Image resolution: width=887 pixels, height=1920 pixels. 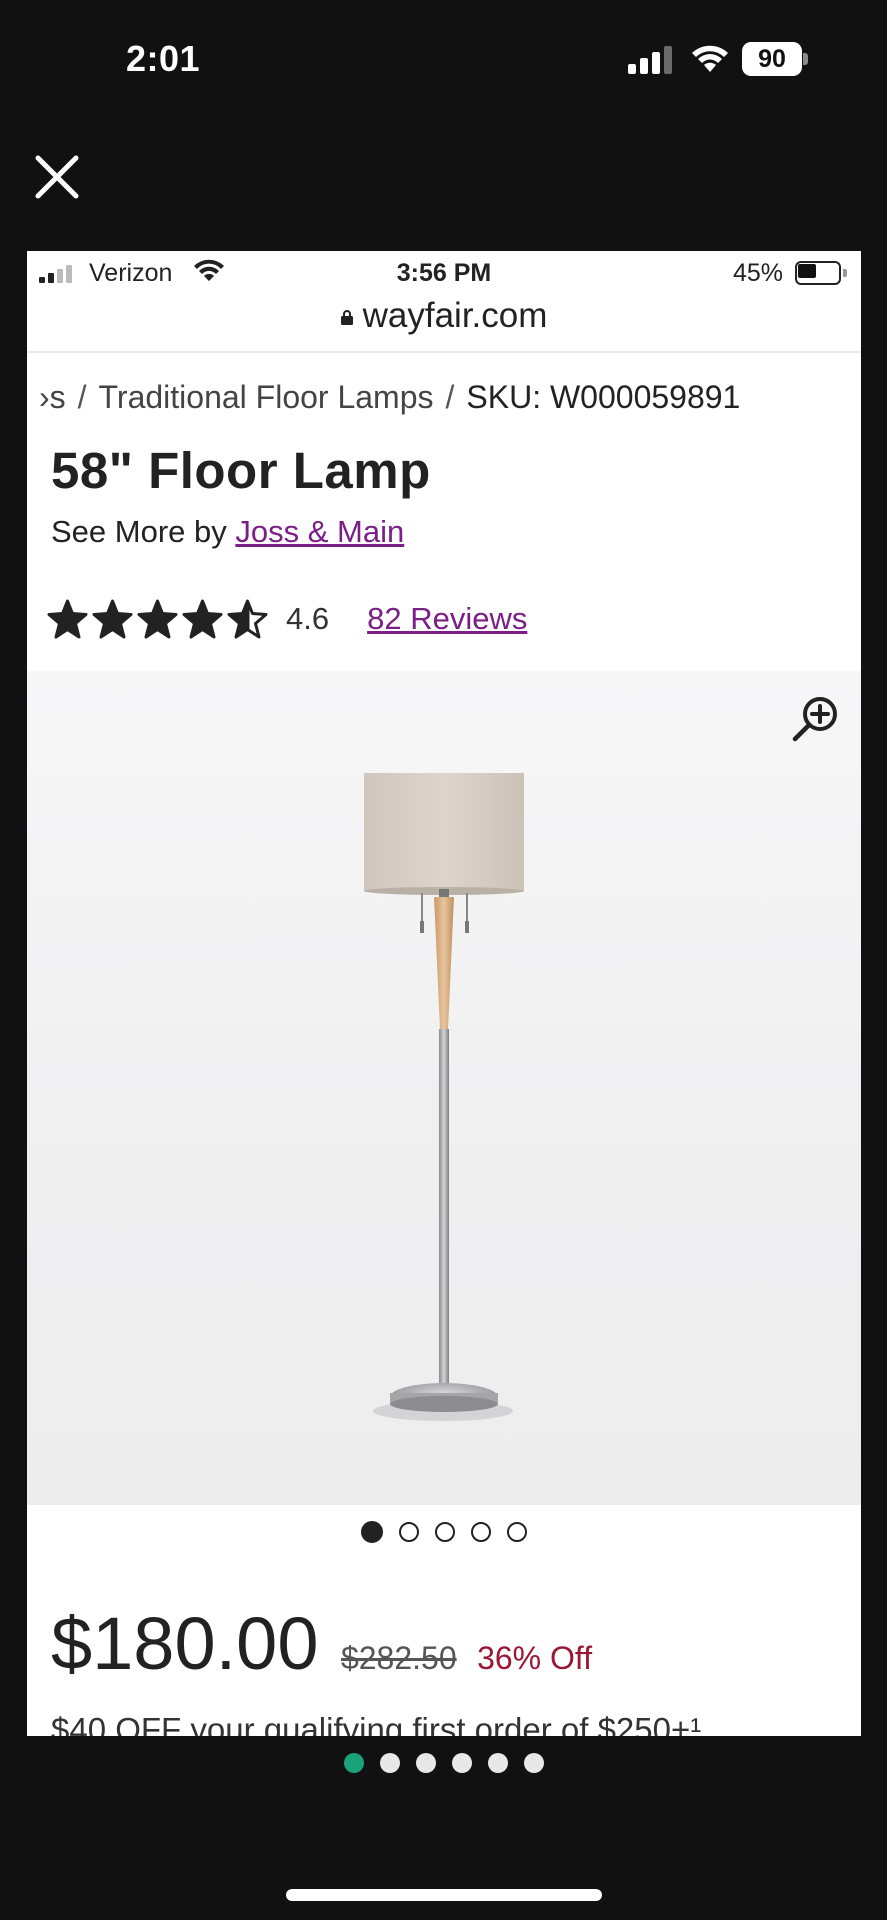 I want to click on battery-percent: 45%, so click(x=758, y=273).